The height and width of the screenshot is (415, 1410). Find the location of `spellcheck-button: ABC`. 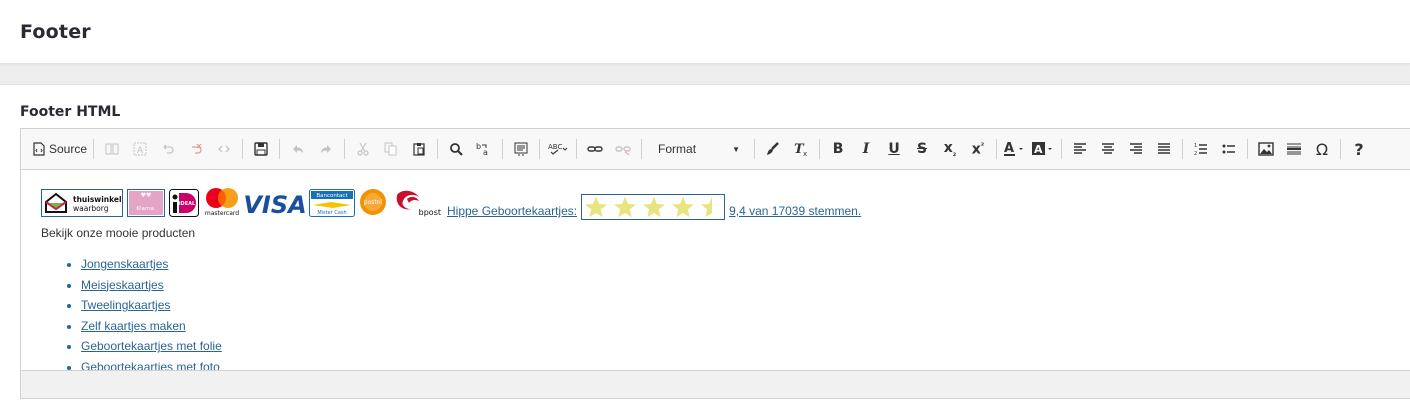

spellcheck-button: ABC is located at coordinates (558, 149).